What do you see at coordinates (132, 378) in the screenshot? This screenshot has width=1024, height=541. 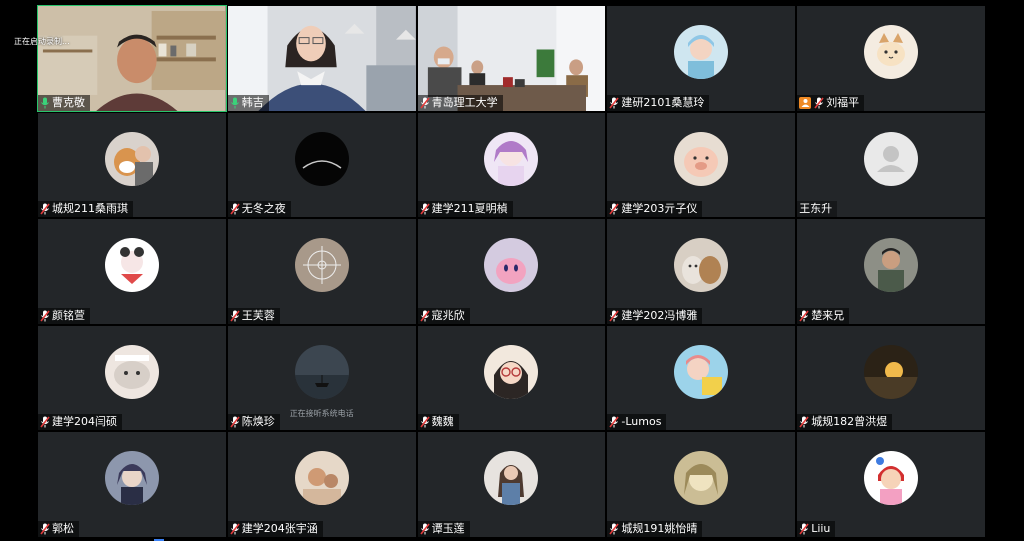 I see `participant-tile: 建学204闫硕` at bounding box center [132, 378].